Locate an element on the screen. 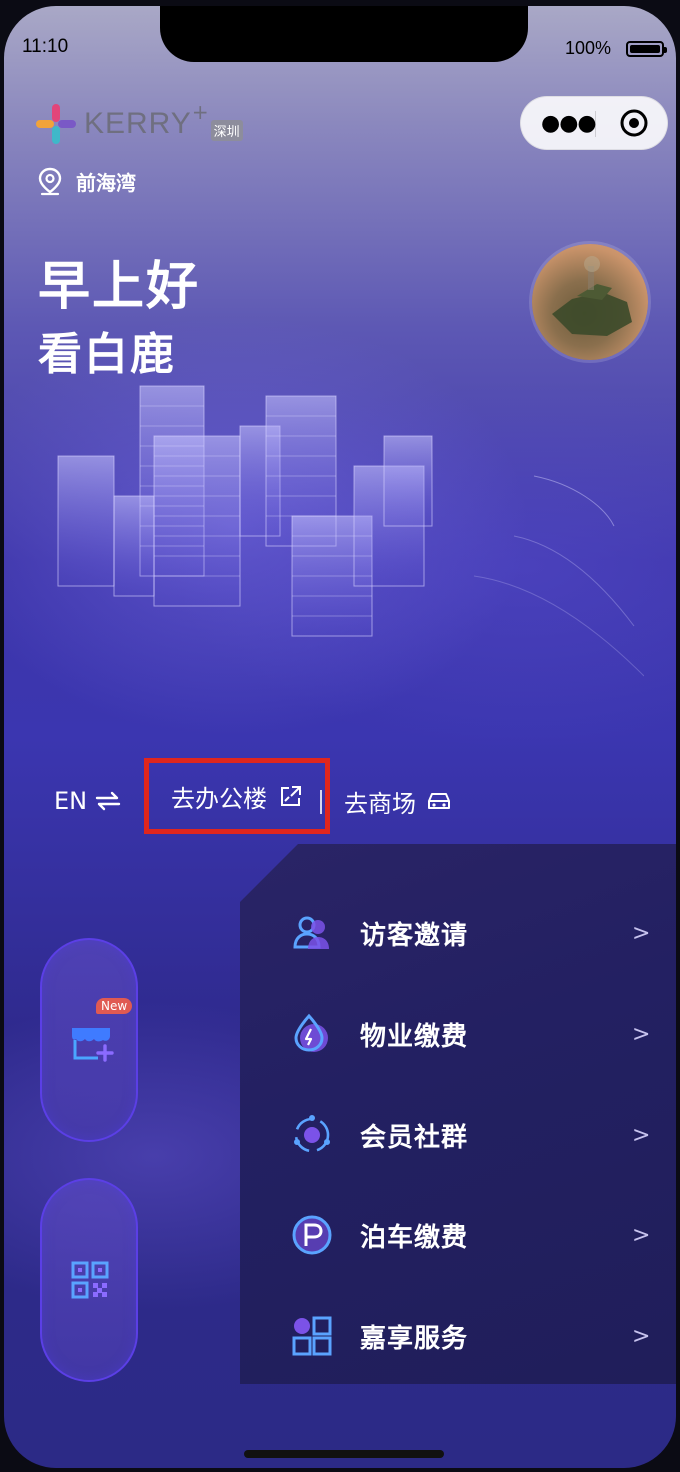 This screenshot has width=680, height=1472. go-mall-button: 去商场 is located at coordinates (398, 801).